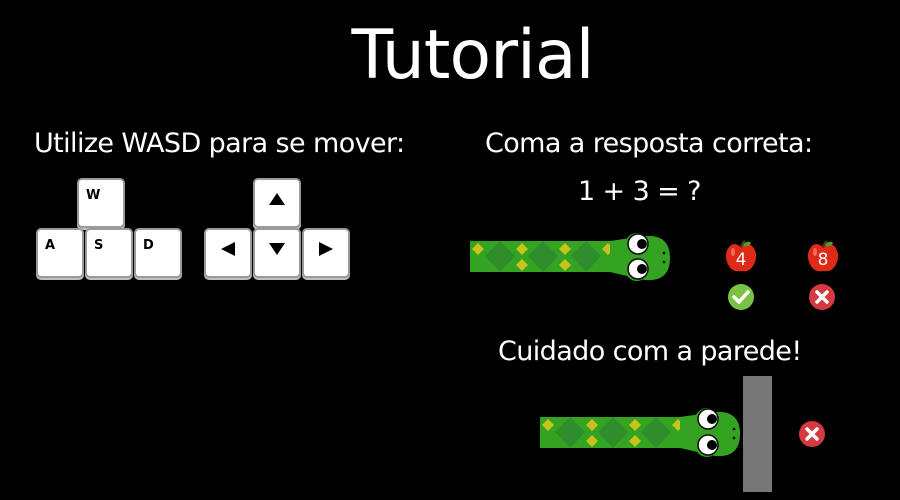 Image resolution: width=900 pixels, height=500 pixels. What do you see at coordinates (228, 249) in the screenshot?
I see `arrow-left-icon` at bounding box center [228, 249].